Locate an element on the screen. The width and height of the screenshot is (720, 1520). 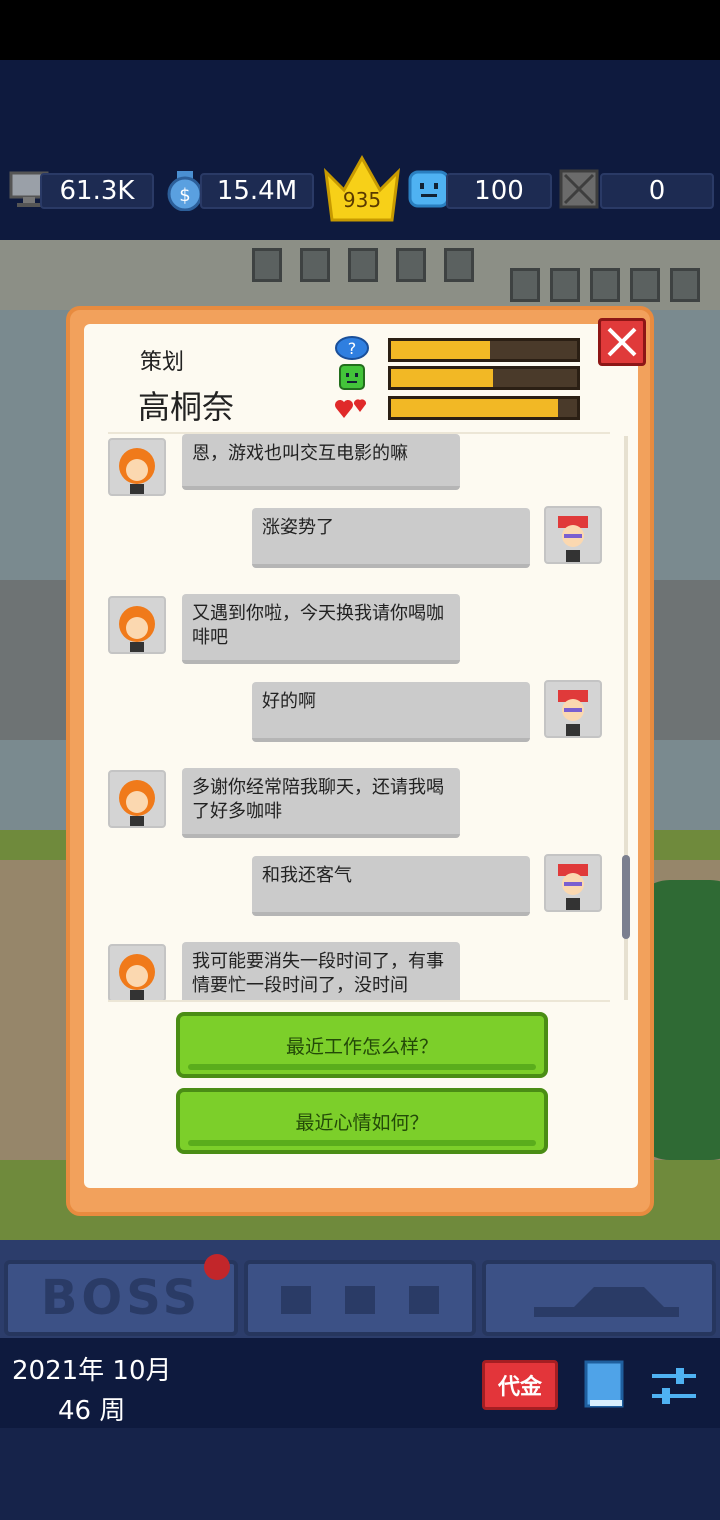
boss-label: BOSS is located at coordinates (121, 1298).